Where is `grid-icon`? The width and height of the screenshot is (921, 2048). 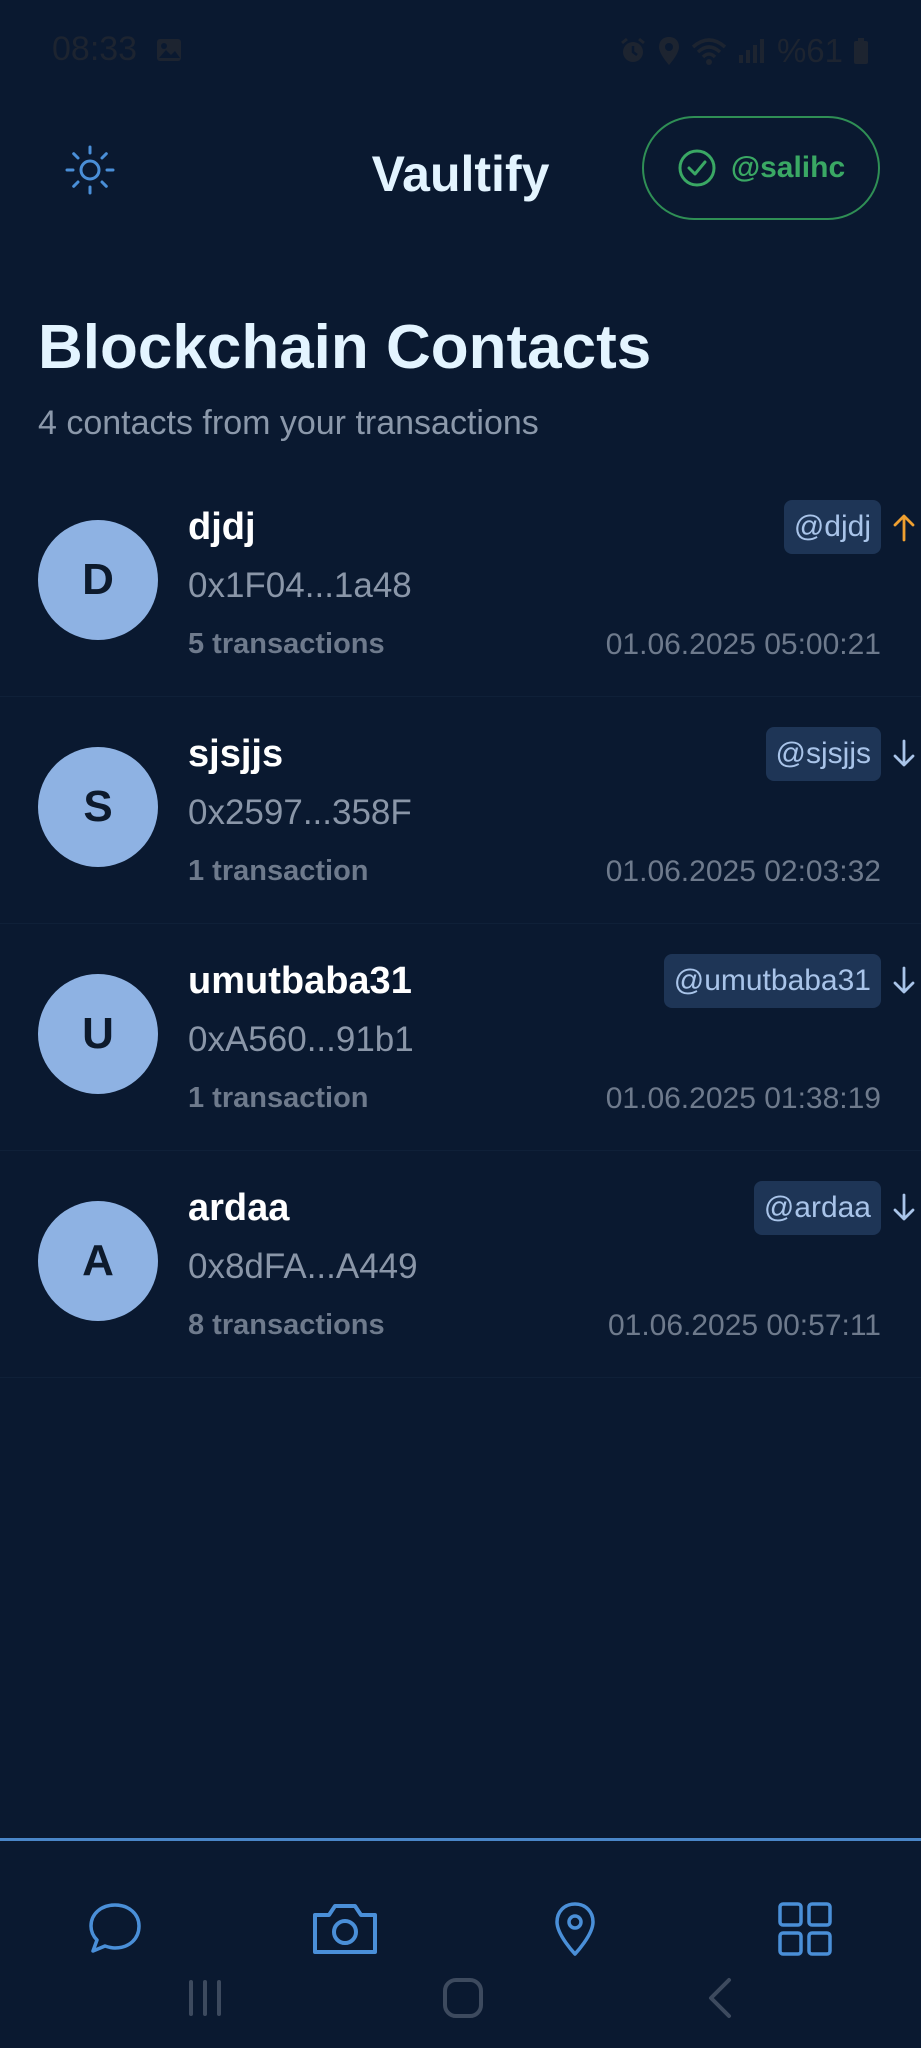
grid-icon is located at coordinates (805, 1929).